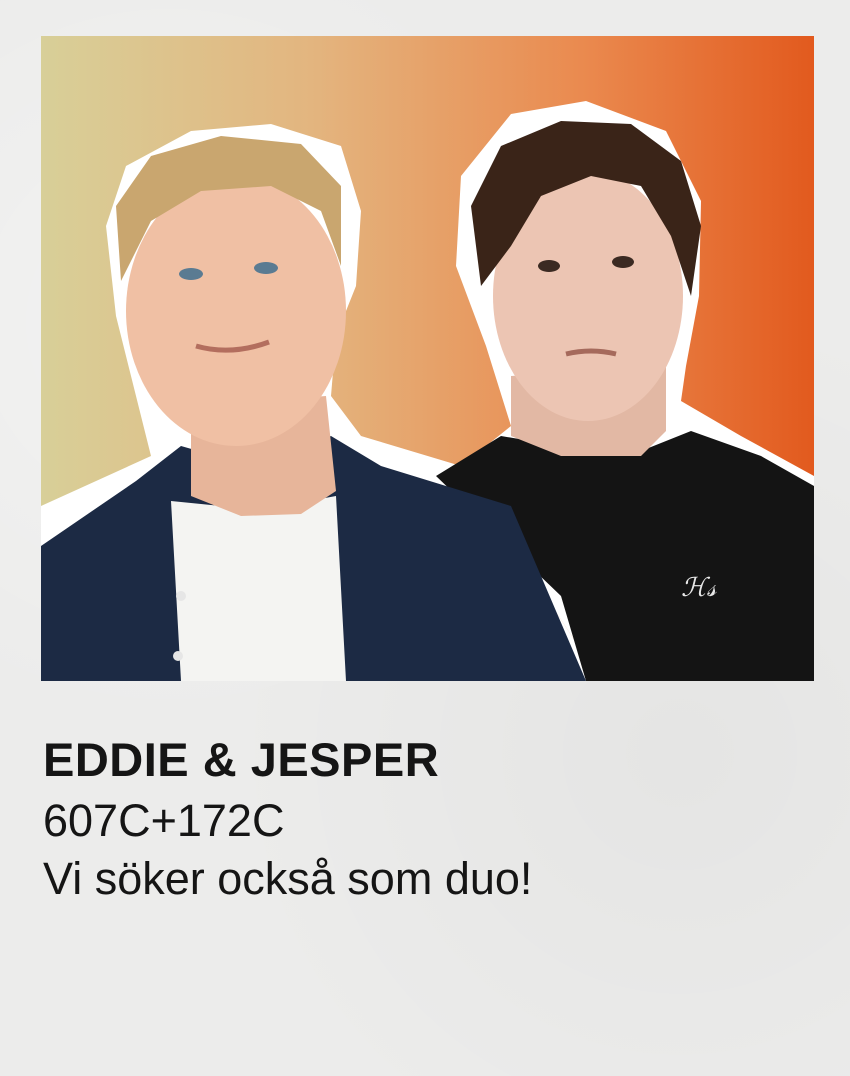  What do you see at coordinates (699, 588) in the screenshot?
I see `svg-text: ℋ𝓈` at bounding box center [699, 588].